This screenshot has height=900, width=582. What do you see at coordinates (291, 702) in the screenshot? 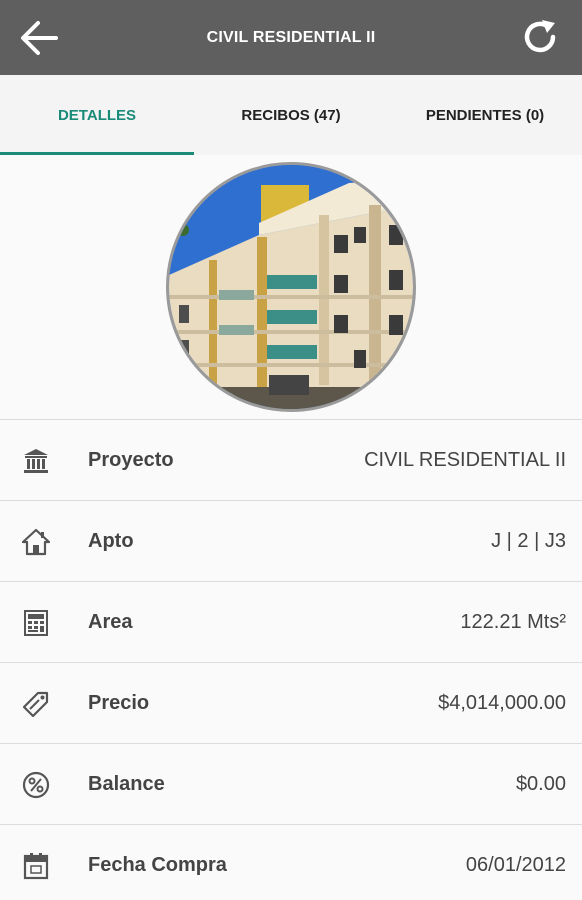
I see `list-item: Precio $4,014,000.00` at bounding box center [291, 702].